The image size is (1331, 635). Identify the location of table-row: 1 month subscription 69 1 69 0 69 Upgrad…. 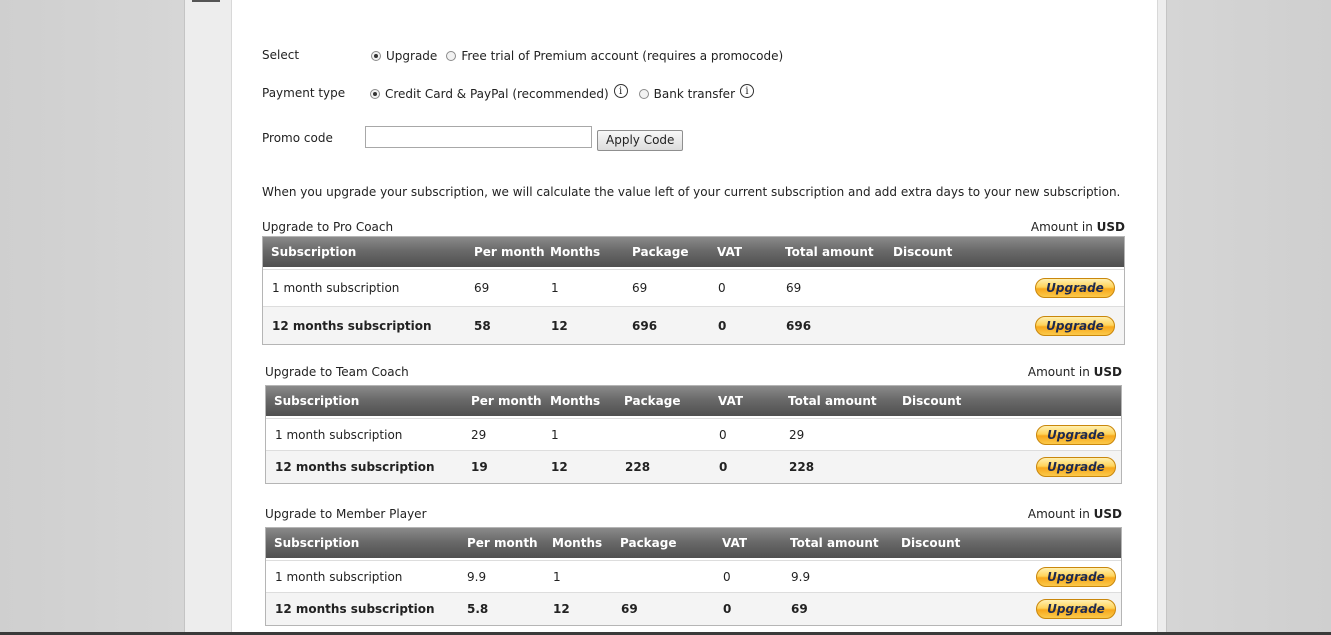
(693, 287).